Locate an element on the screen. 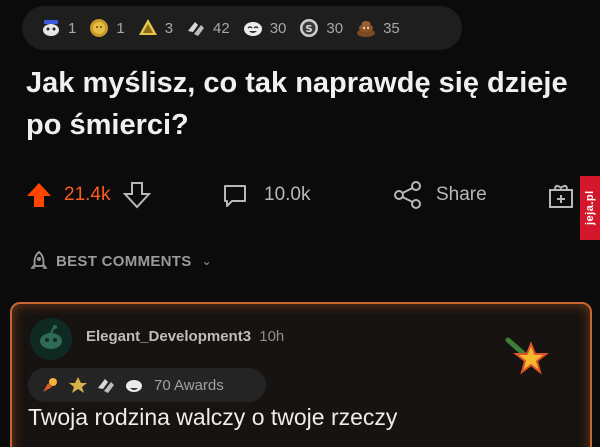 Image resolution: width=600 pixels, height=447 pixels. comment-awards-bar: 70 Awards is located at coordinates (147, 385).